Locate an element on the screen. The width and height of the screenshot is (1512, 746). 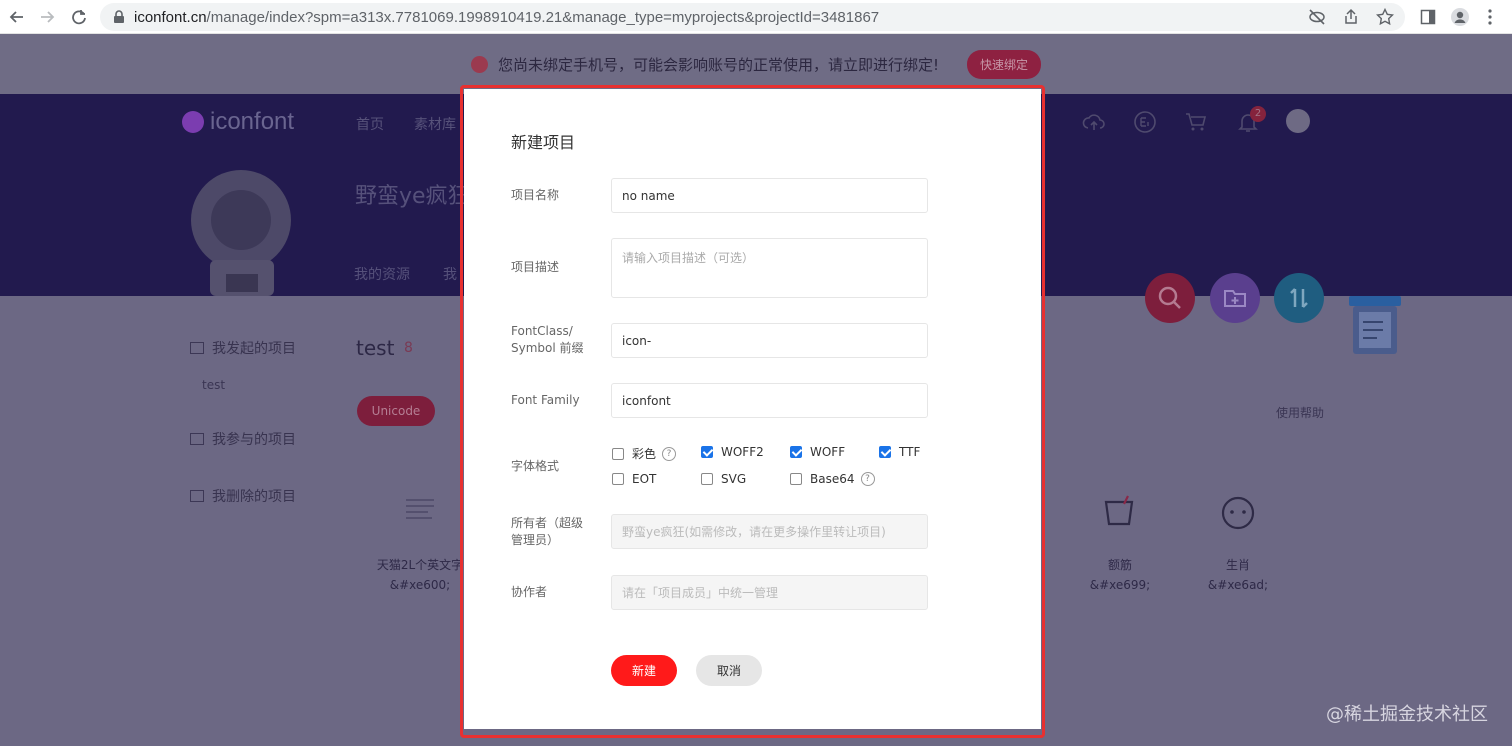
sidebar-panel-icon is located at coordinates (1428, 17).